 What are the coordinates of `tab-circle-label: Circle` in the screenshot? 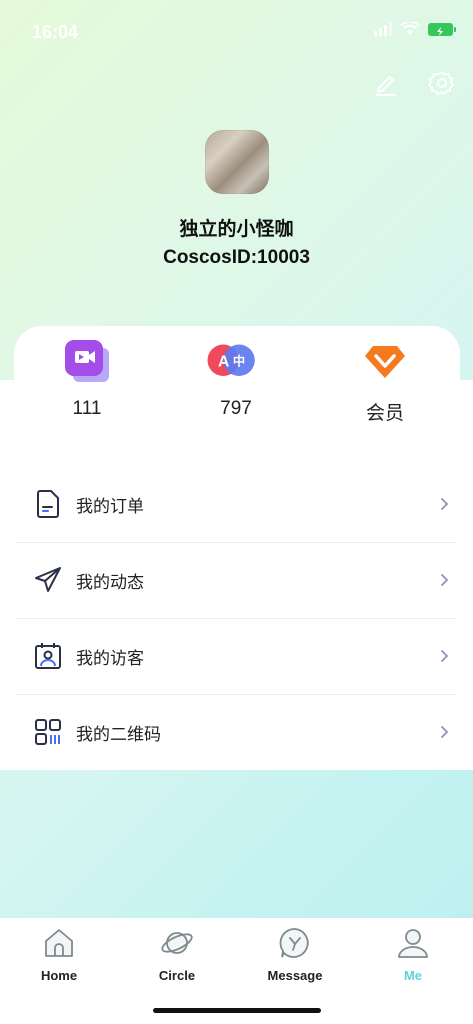 It's located at (177, 975).